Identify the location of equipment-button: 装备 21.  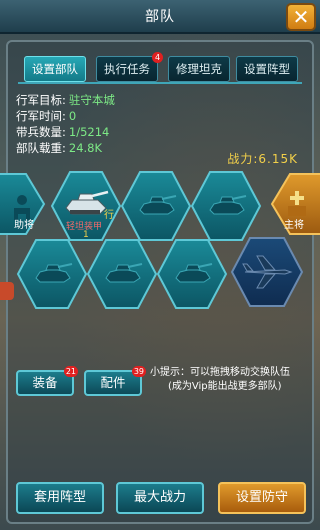
(47, 381).